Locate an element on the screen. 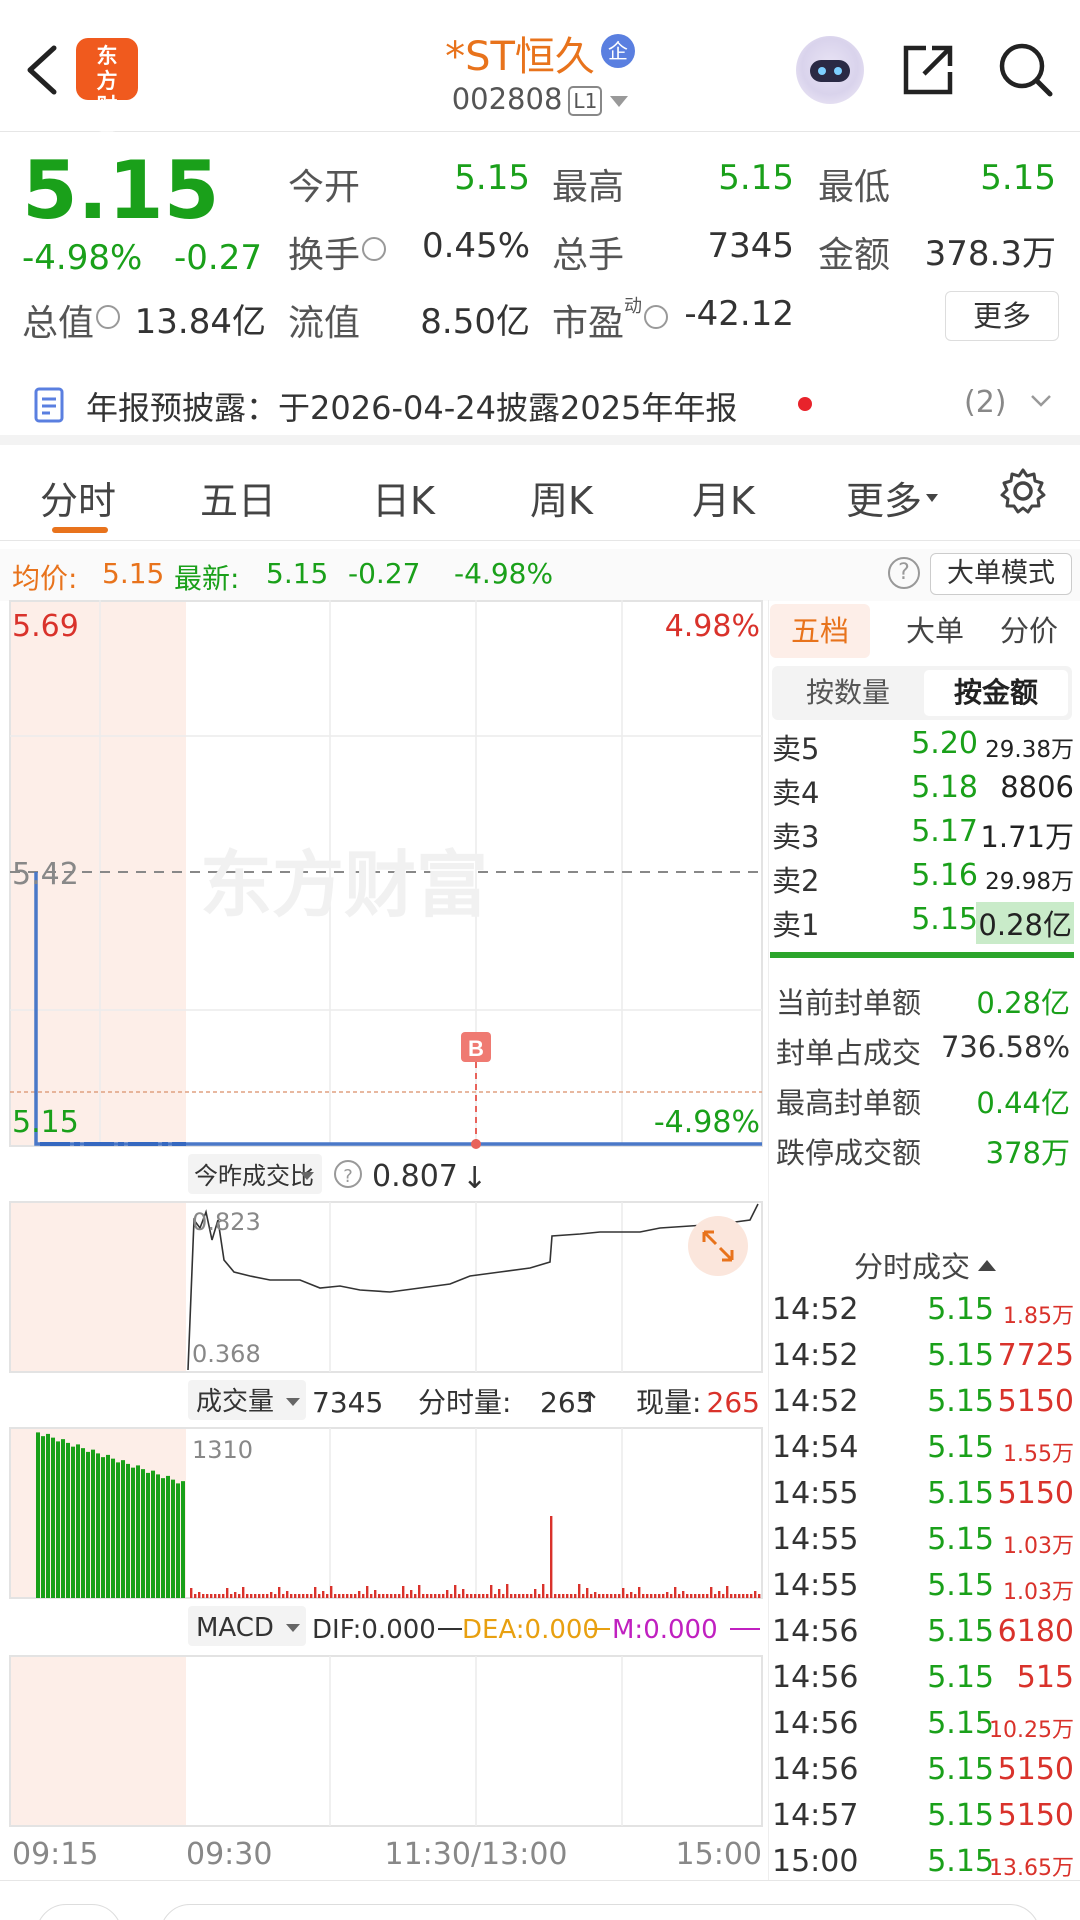  low-value: 5.15 is located at coordinates (1018, 178).